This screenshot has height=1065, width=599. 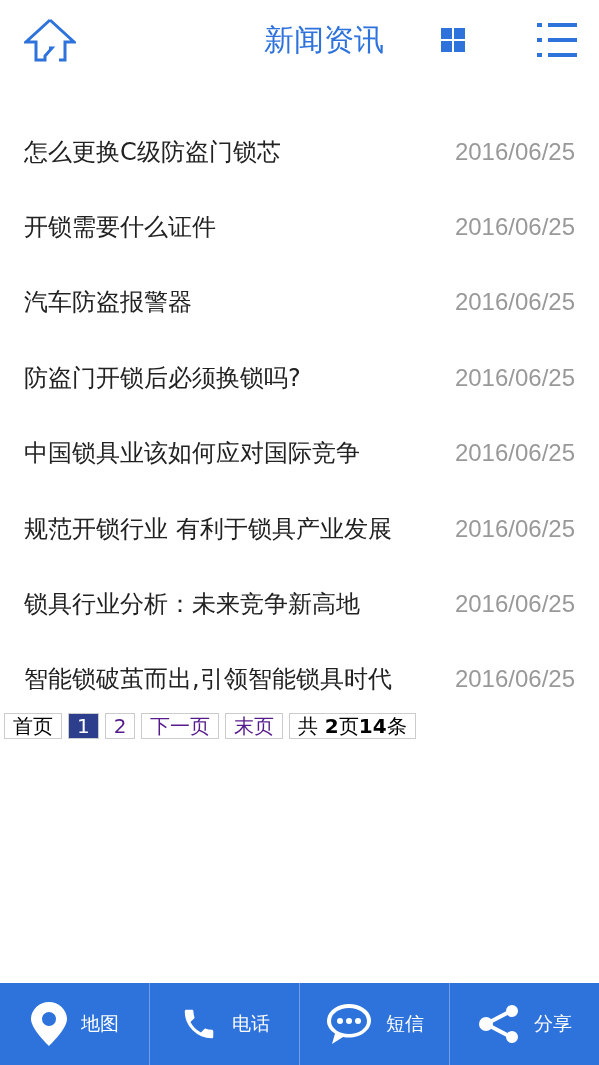 What do you see at coordinates (108, 302) in the screenshot?
I see `news-title-link: 汽车防盗报警器` at bounding box center [108, 302].